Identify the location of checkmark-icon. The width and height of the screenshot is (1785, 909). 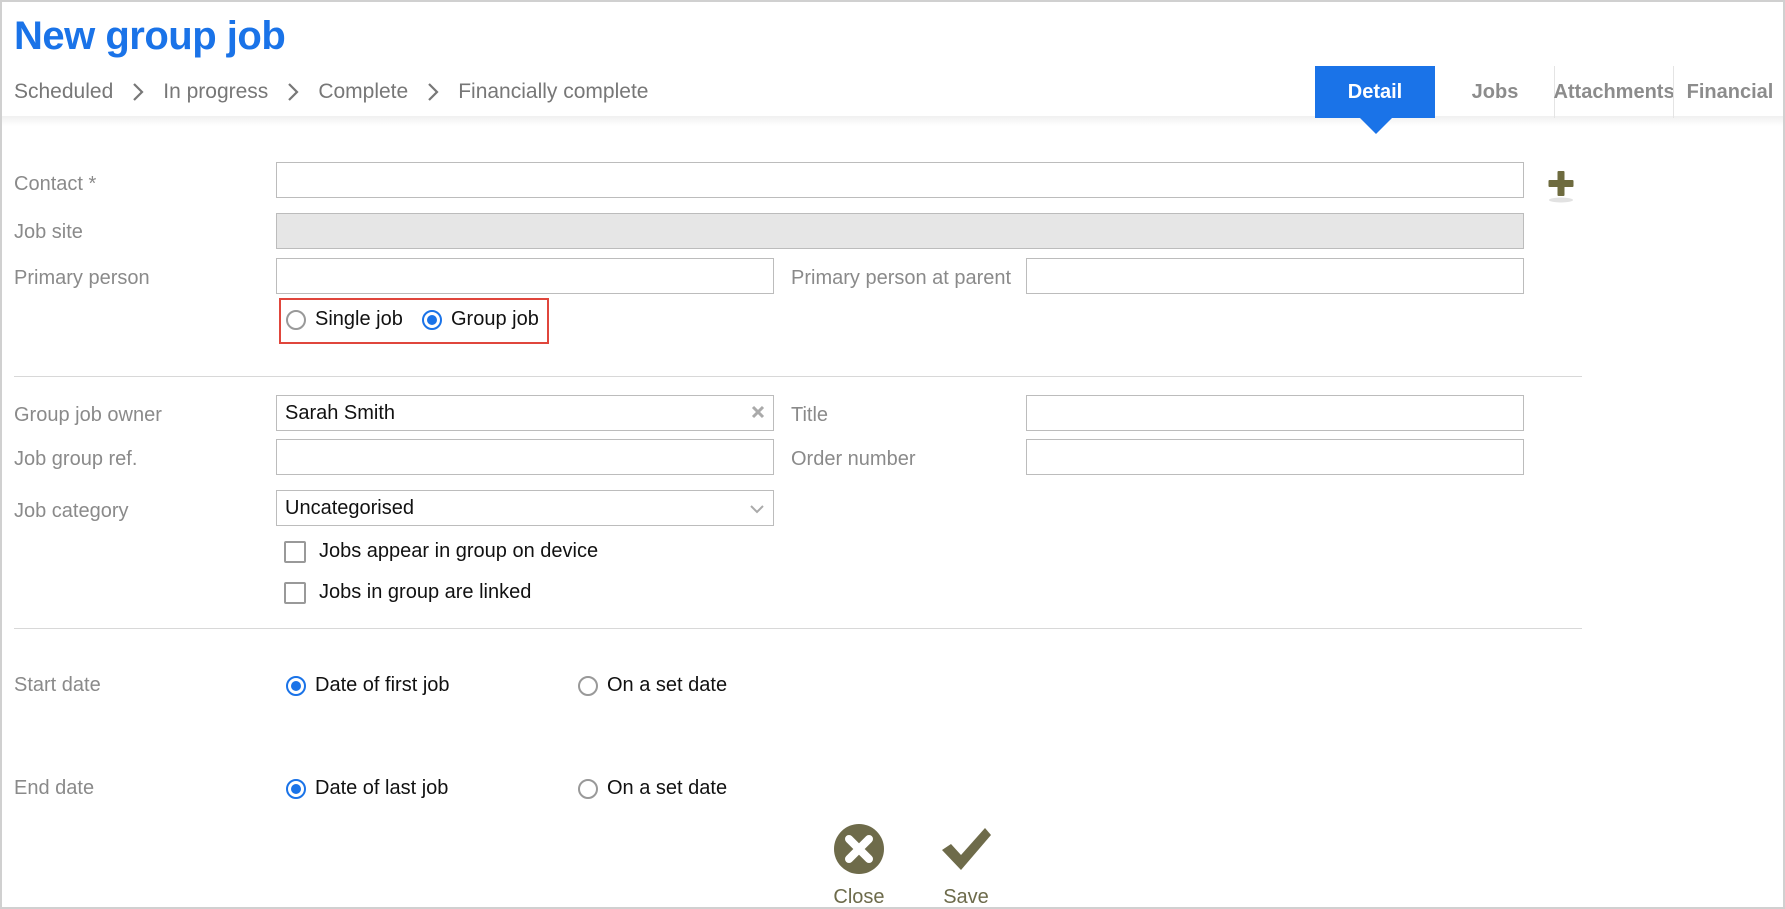
(966, 852).